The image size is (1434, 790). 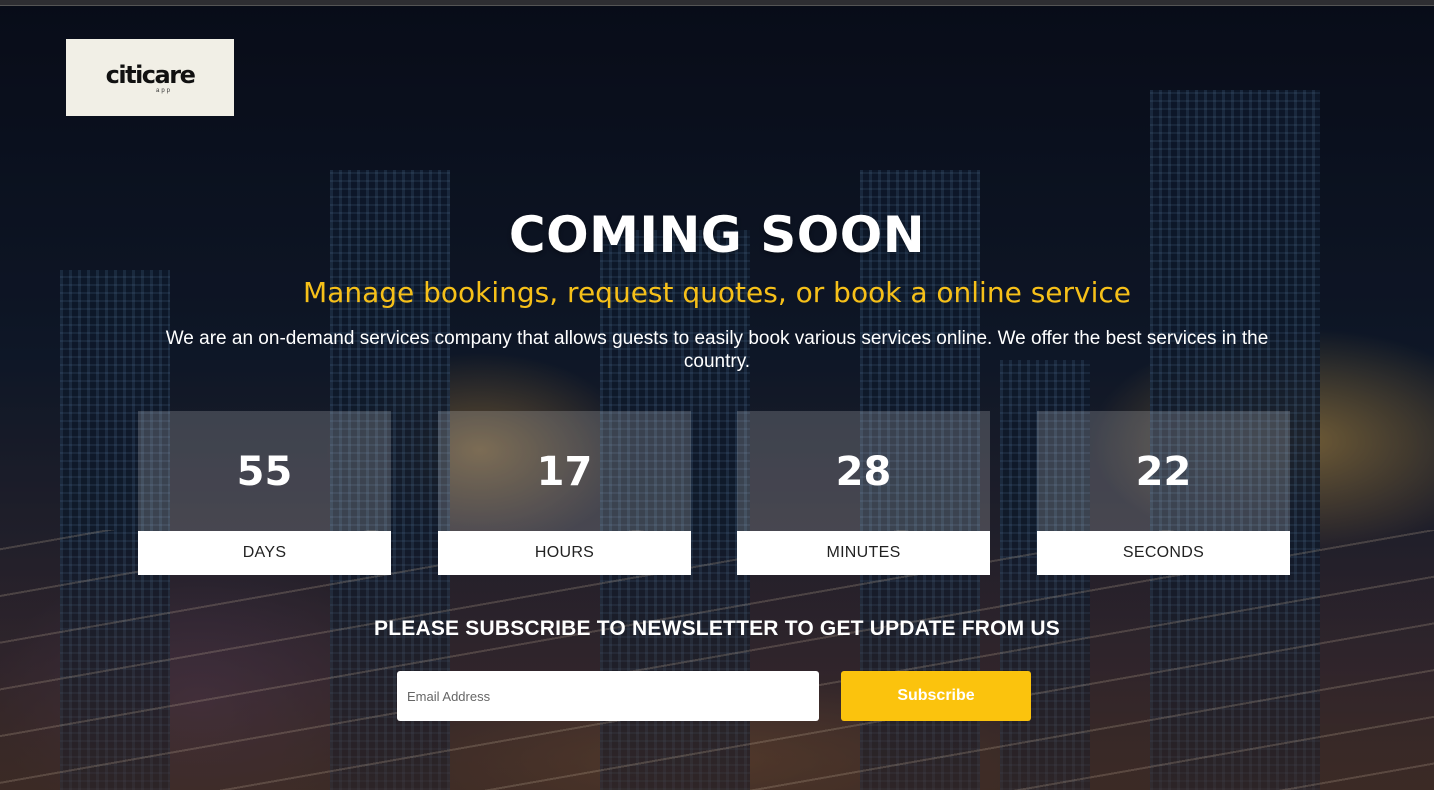 I want to click on countdown-days-value: 55, so click(x=264, y=472).